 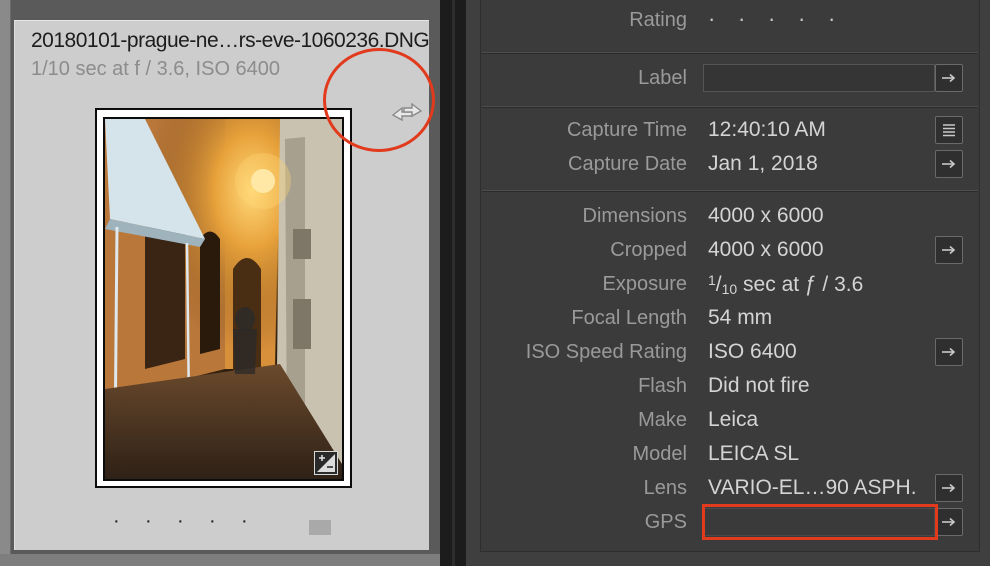 I want to click on model-value: LEICA SL, so click(x=754, y=453).